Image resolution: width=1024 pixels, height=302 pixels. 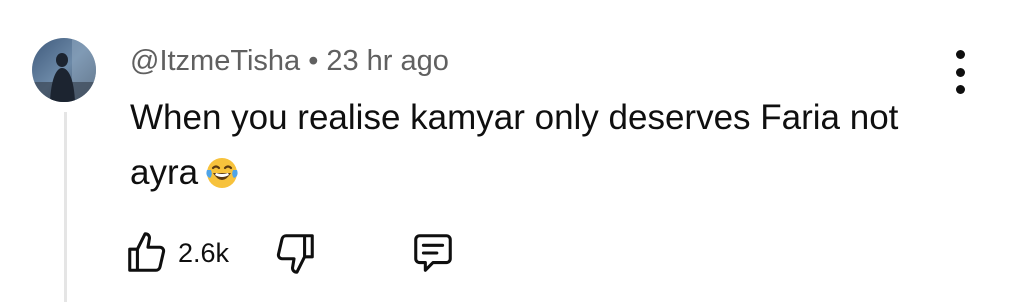 I want to click on reply-button, so click(x=433, y=253).